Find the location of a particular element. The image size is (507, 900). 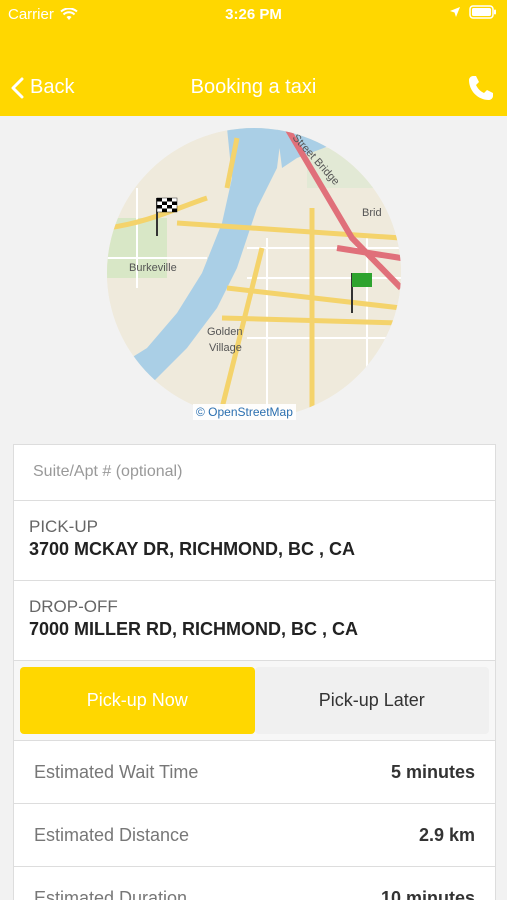

estimate-value: 2.9 km is located at coordinates (446, 834).